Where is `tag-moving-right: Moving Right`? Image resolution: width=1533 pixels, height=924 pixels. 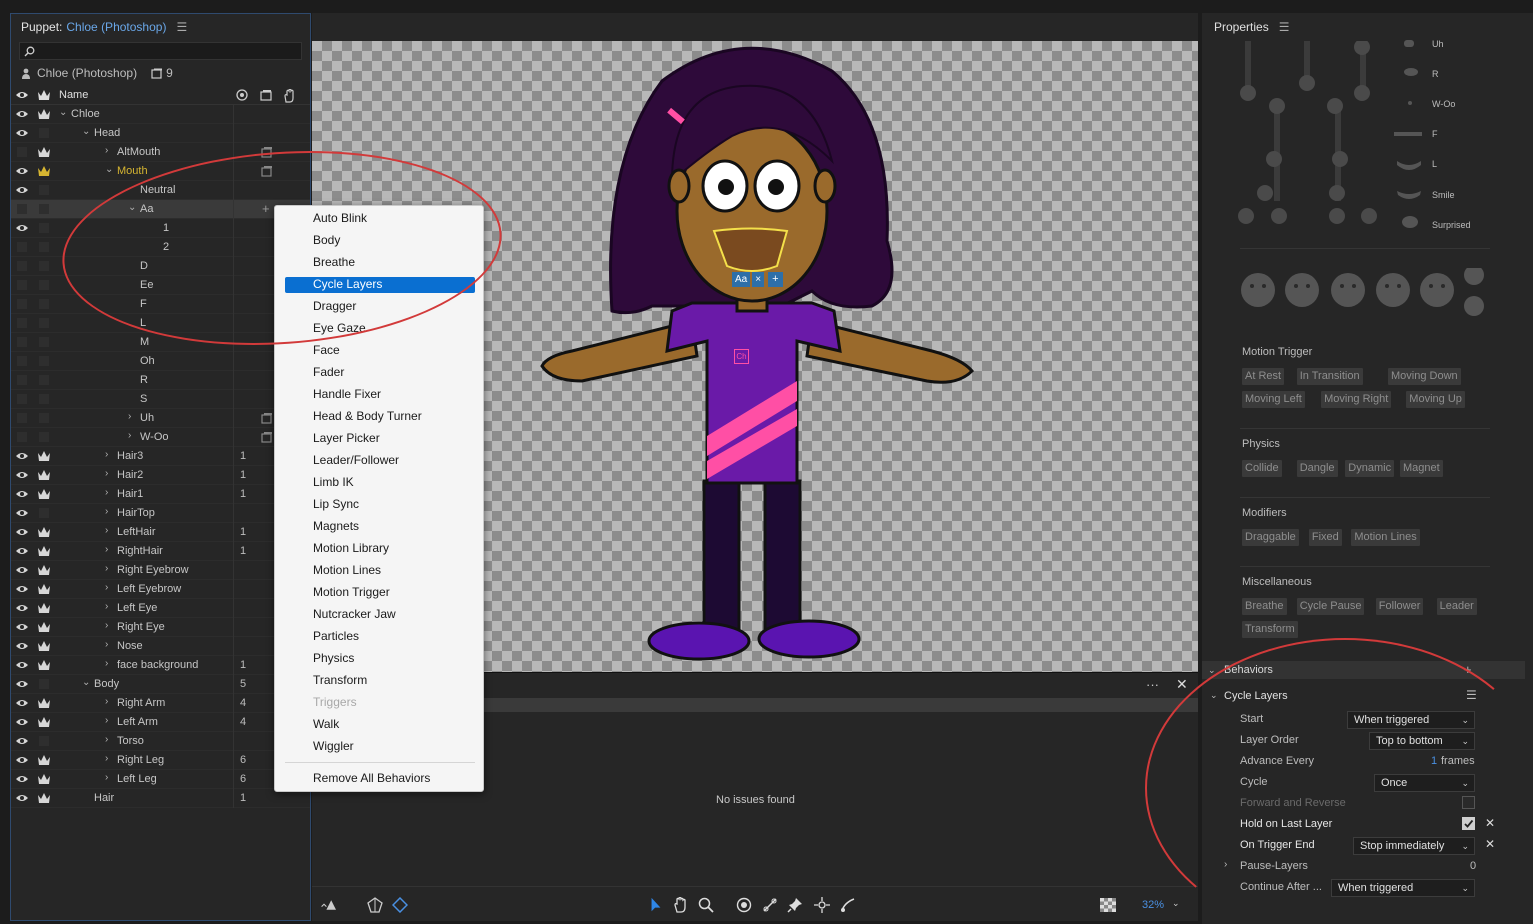
tag-moving-right: Moving Right is located at coordinates (1356, 399).